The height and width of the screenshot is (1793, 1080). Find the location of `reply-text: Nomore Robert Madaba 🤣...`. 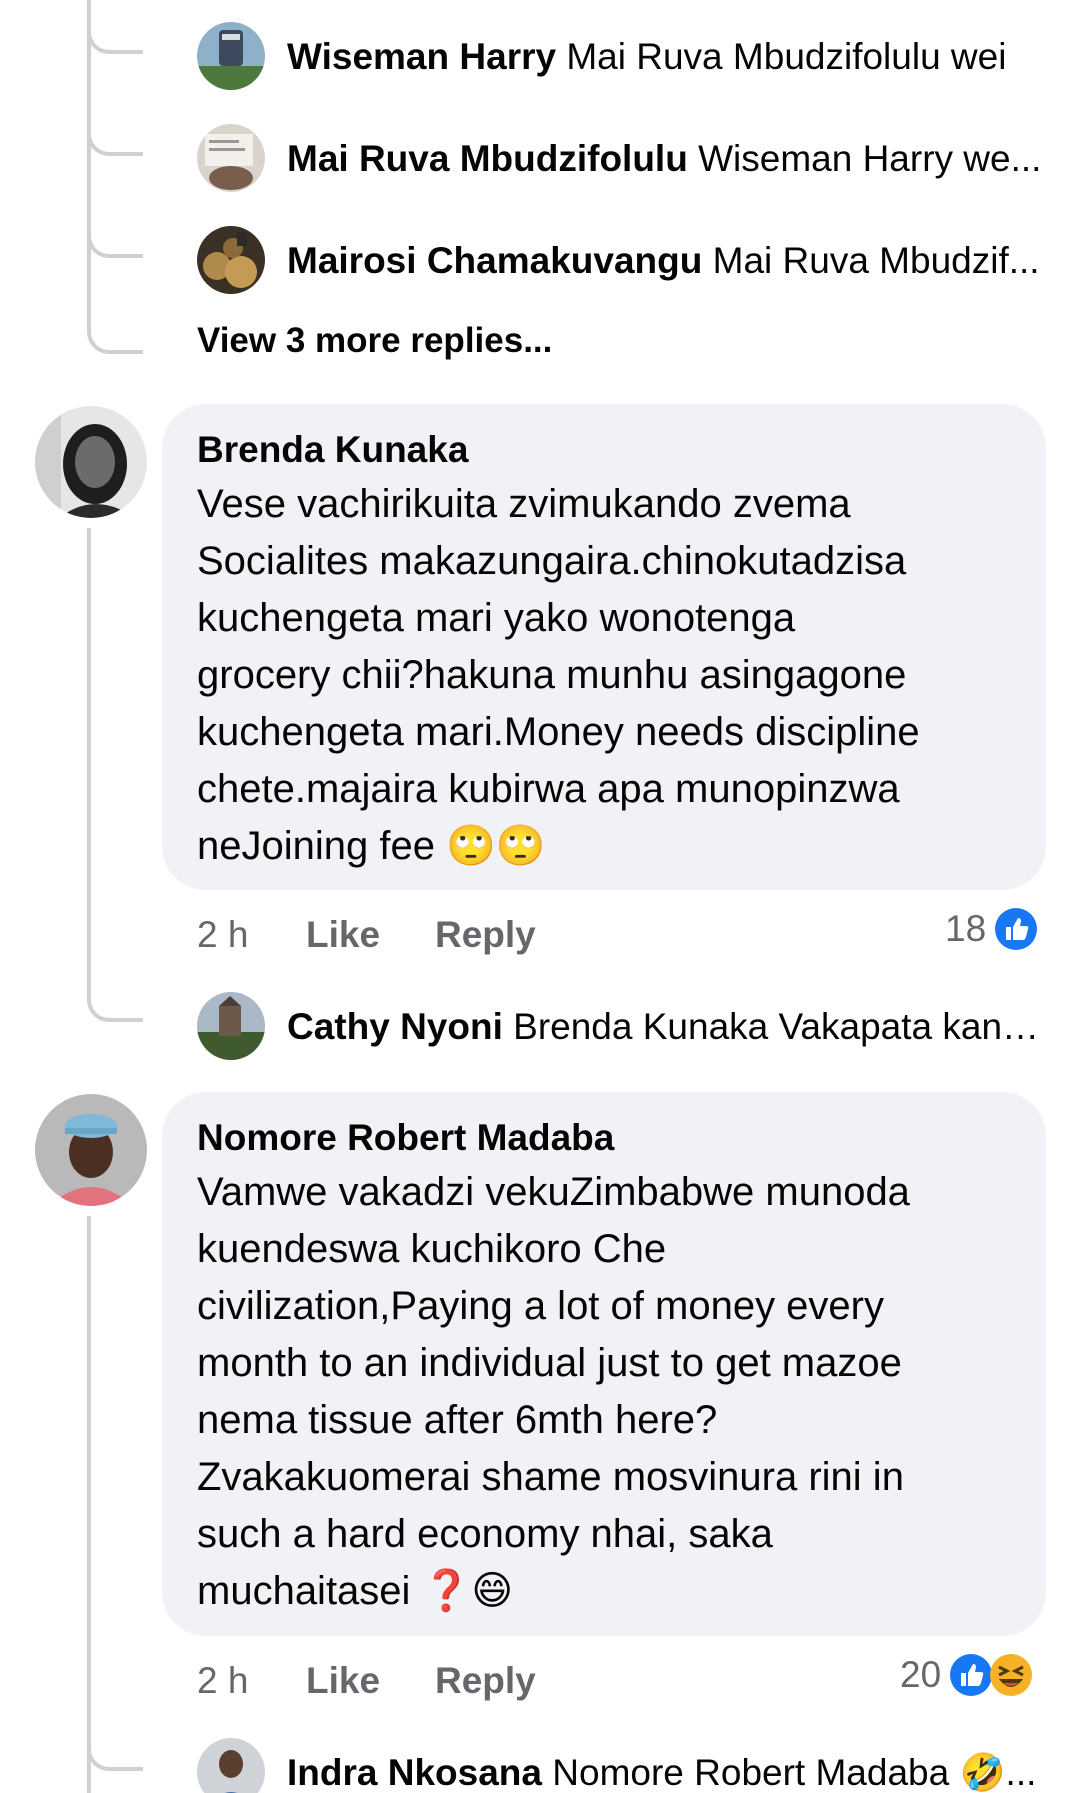

reply-text: Nomore Robert Madaba 🤣... is located at coordinates (794, 1772).